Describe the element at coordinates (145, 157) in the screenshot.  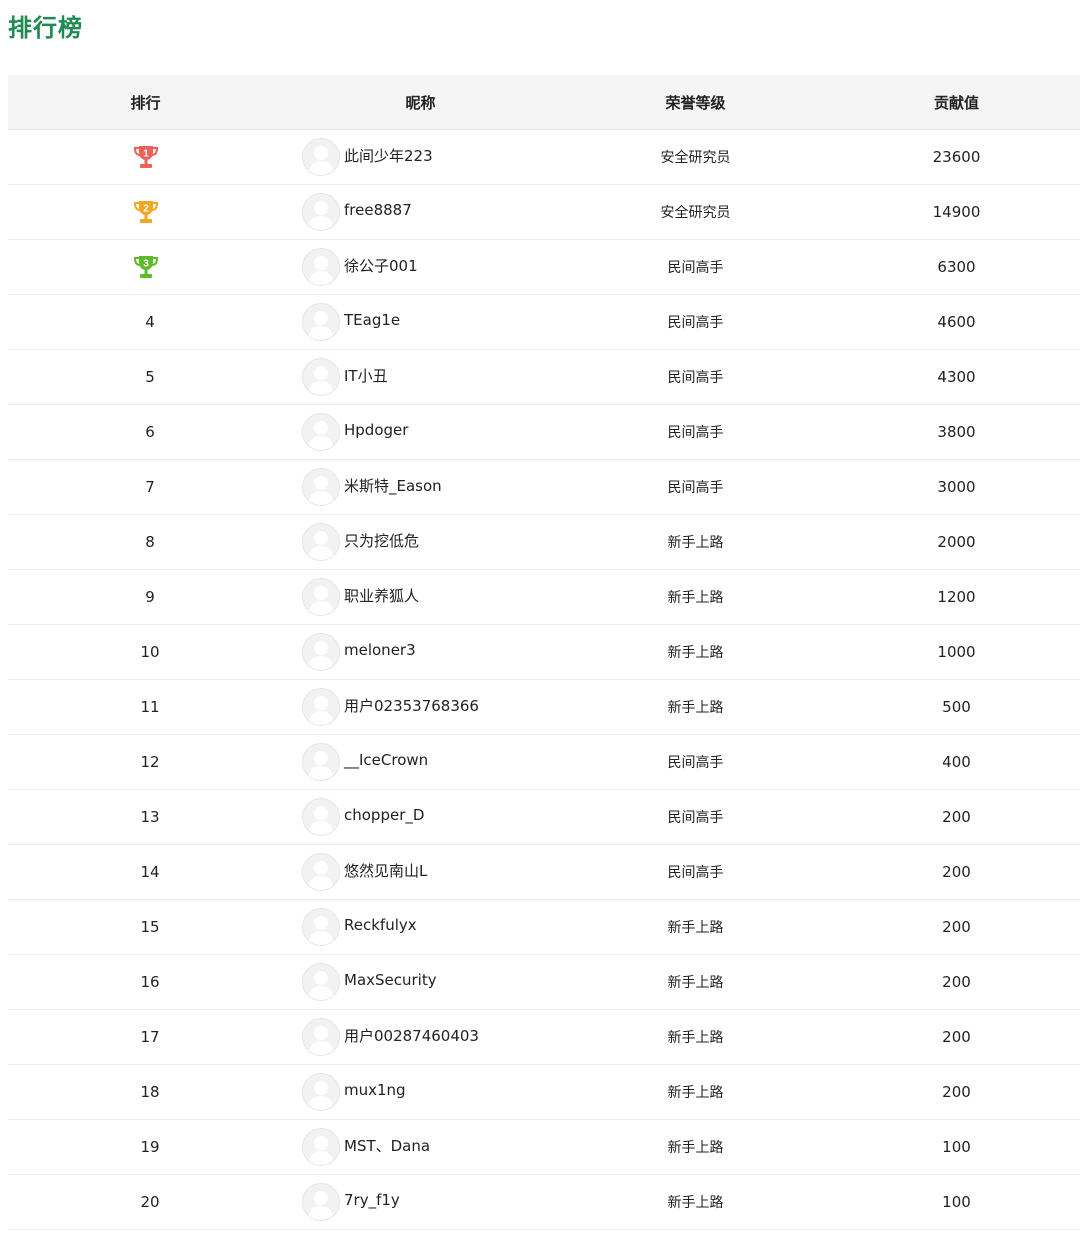
I see `rank-cell: 1` at that location.